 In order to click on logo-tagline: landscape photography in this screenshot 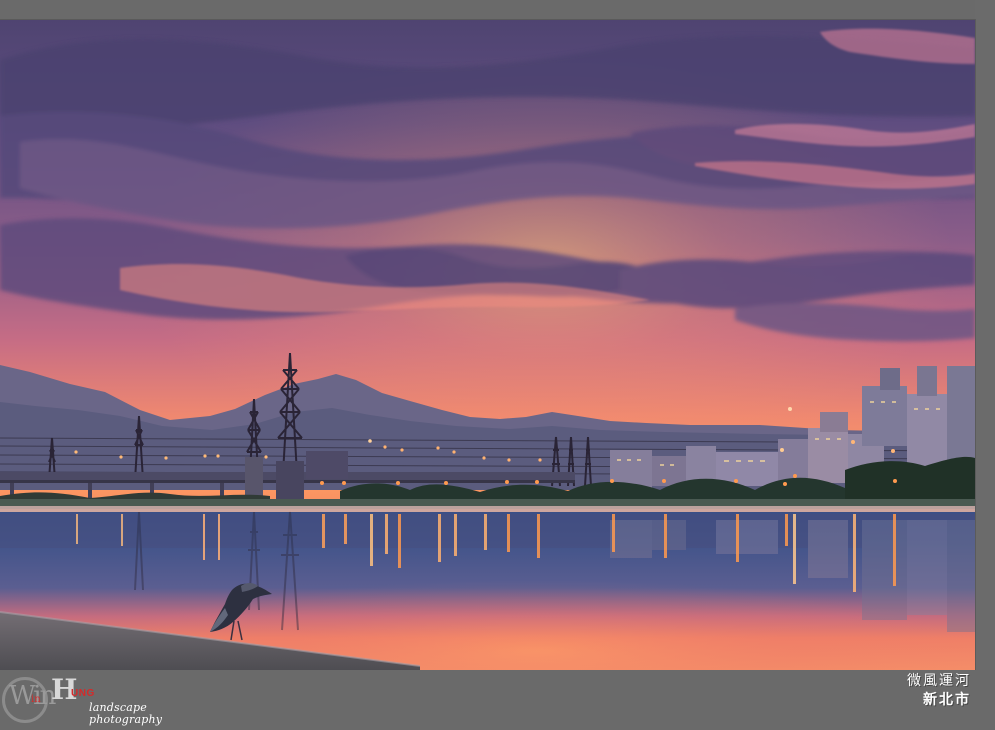, I will do `click(126, 713)`.